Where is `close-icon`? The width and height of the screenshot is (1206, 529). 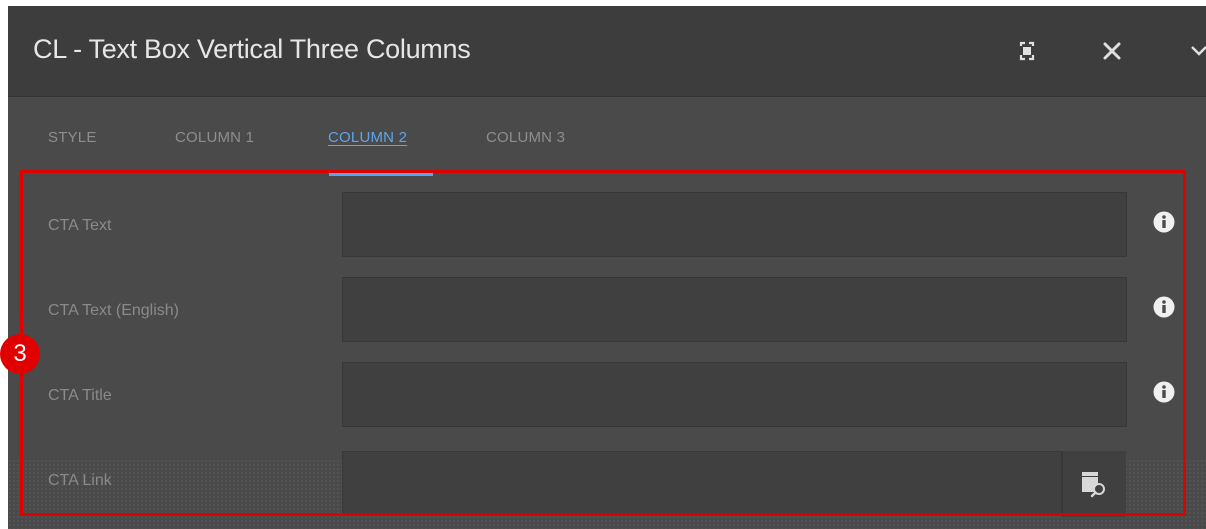 close-icon is located at coordinates (1112, 51).